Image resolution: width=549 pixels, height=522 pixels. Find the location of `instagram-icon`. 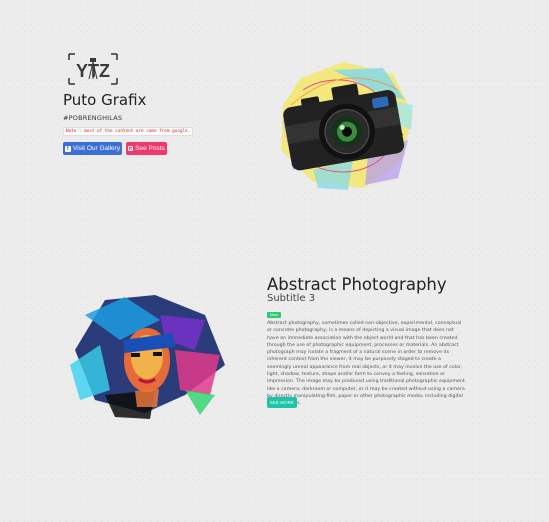

instagram-icon is located at coordinates (131, 148).